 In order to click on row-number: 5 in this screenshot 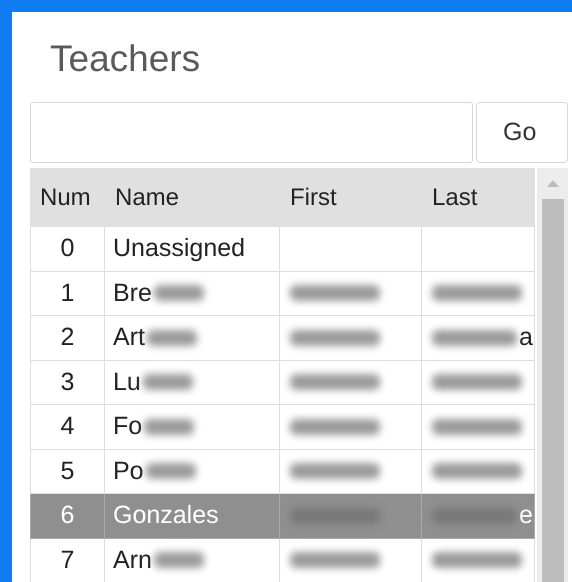, I will do `click(67, 471)`.